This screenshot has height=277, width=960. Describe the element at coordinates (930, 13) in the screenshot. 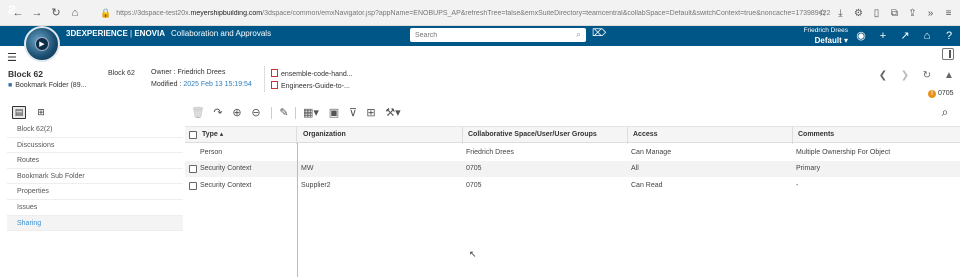

I see `overflow-chevron-icon: »` at that location.